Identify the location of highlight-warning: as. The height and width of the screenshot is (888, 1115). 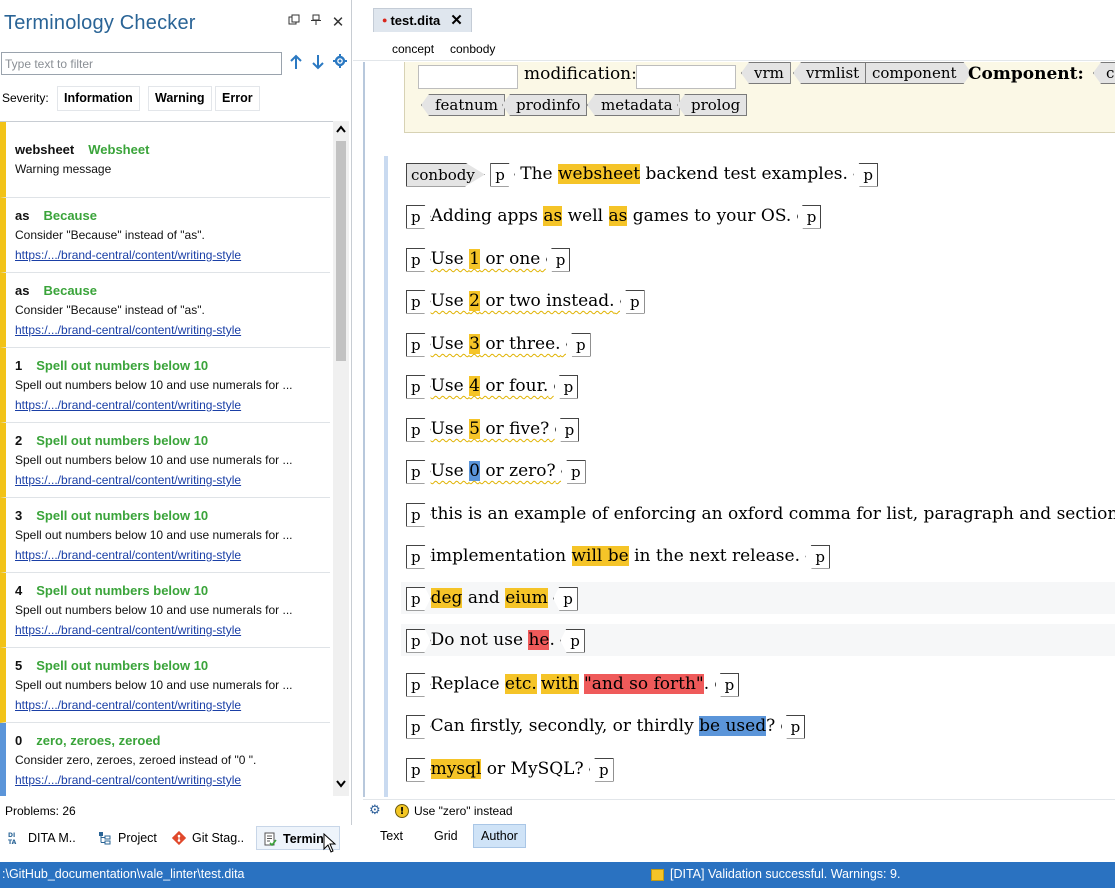
(618, 216).